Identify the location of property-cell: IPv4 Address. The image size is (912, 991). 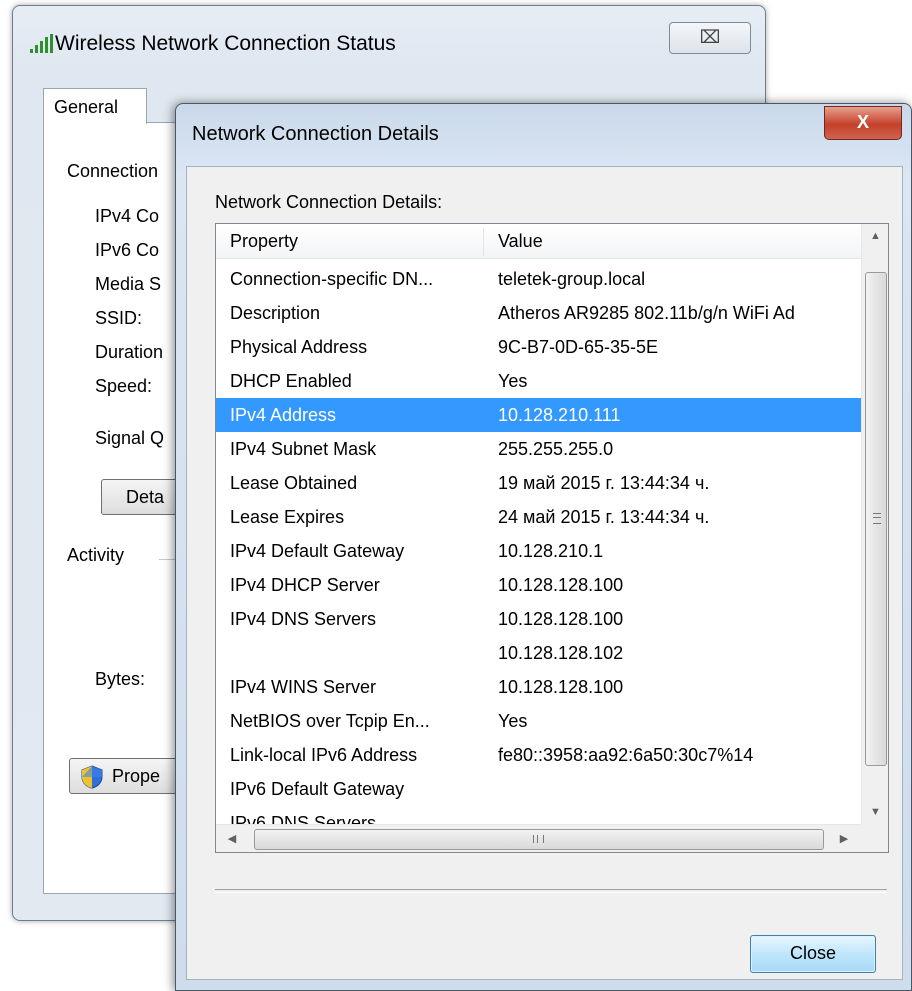
(283, 415).